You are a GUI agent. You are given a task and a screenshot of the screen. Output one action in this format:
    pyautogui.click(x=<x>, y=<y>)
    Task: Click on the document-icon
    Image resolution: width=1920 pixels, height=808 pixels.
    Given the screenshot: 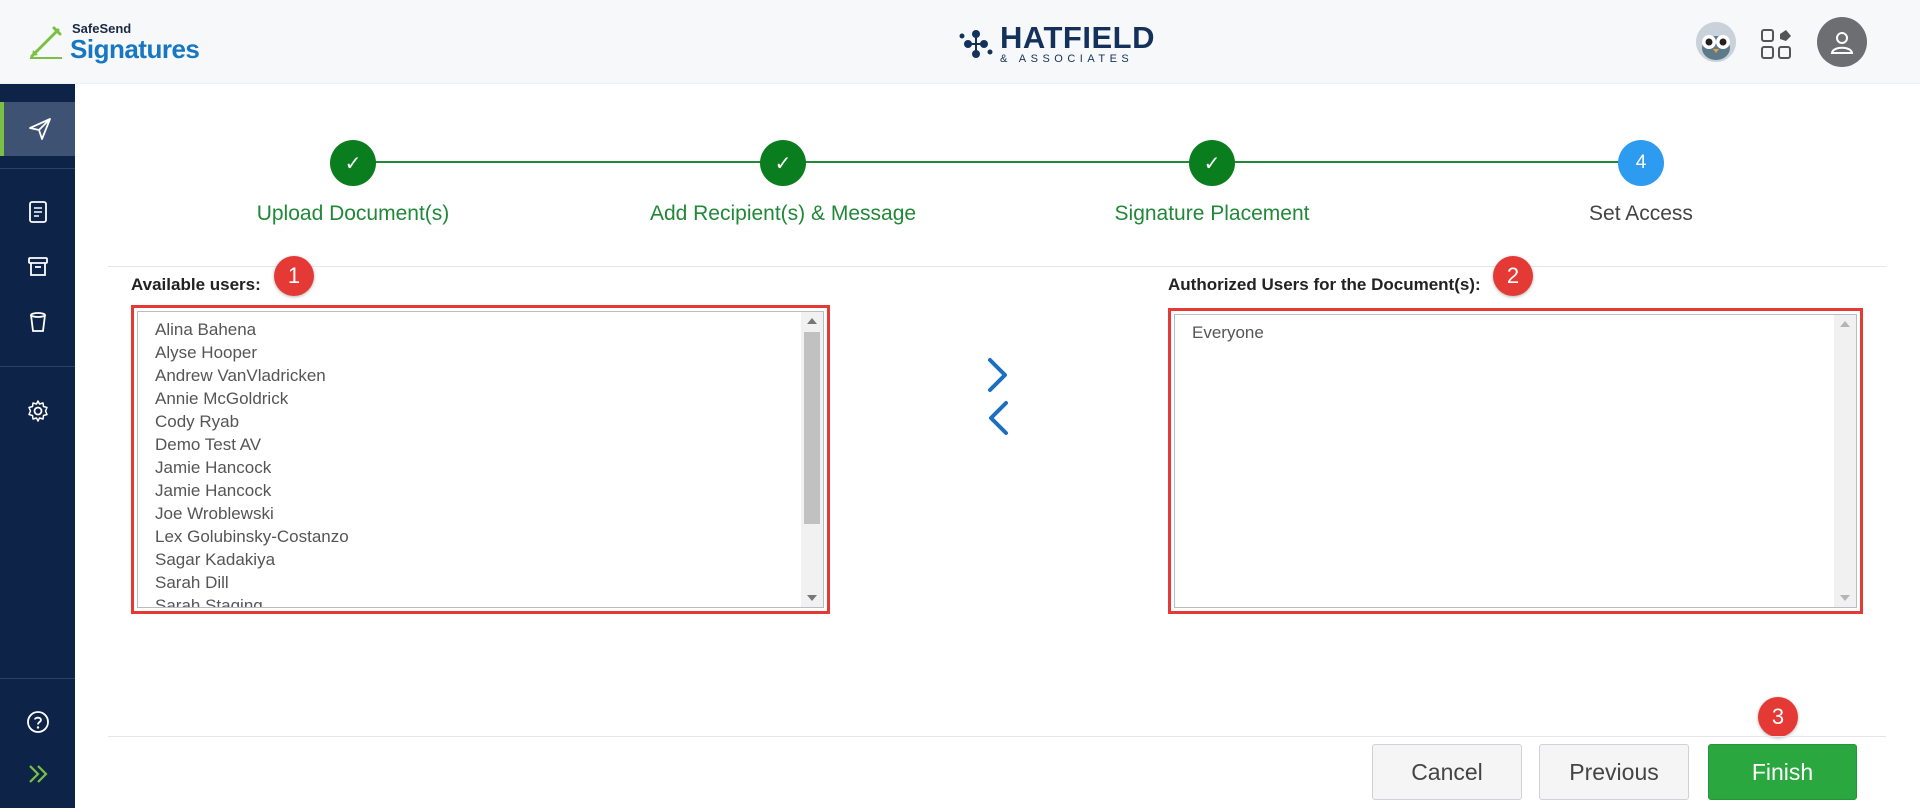 What is the action you would take?
    pyautogui.click(x=37, y=212)
    